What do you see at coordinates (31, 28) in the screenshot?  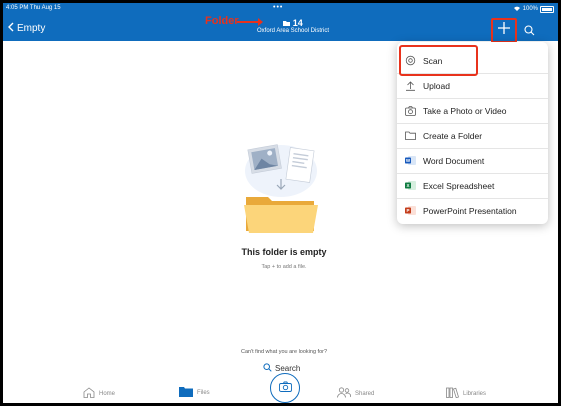 I see `back-label: Empty` at bounding box center [31, 28].